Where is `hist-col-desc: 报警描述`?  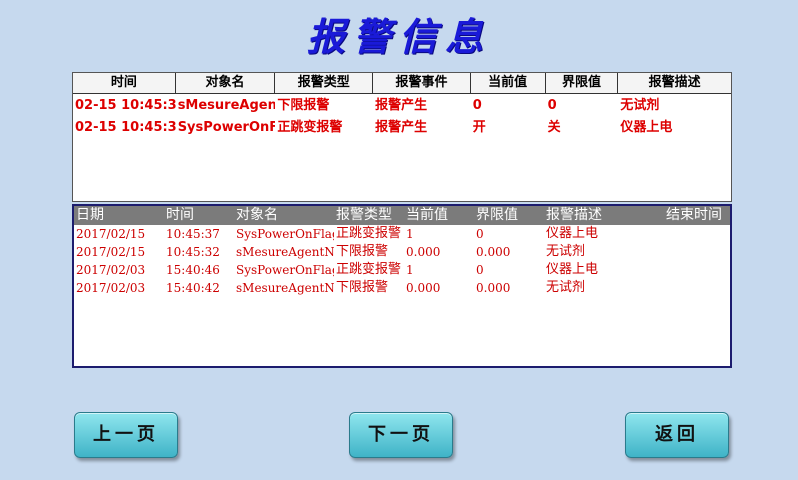
hist-col-desc: 报警描述 is located at coordinates (604, 215).